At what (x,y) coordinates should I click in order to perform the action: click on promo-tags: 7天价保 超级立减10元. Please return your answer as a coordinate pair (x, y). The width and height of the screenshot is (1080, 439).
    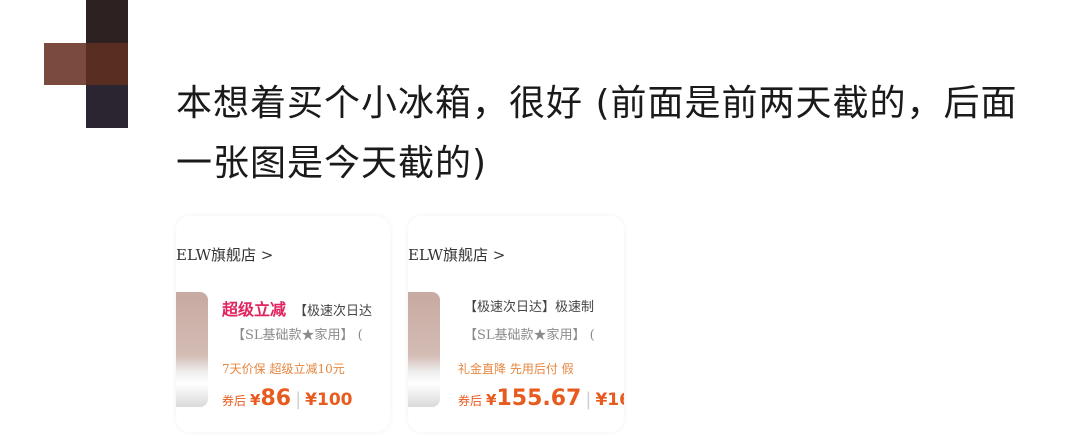
    Looking at the image, I should click on (283, 369).